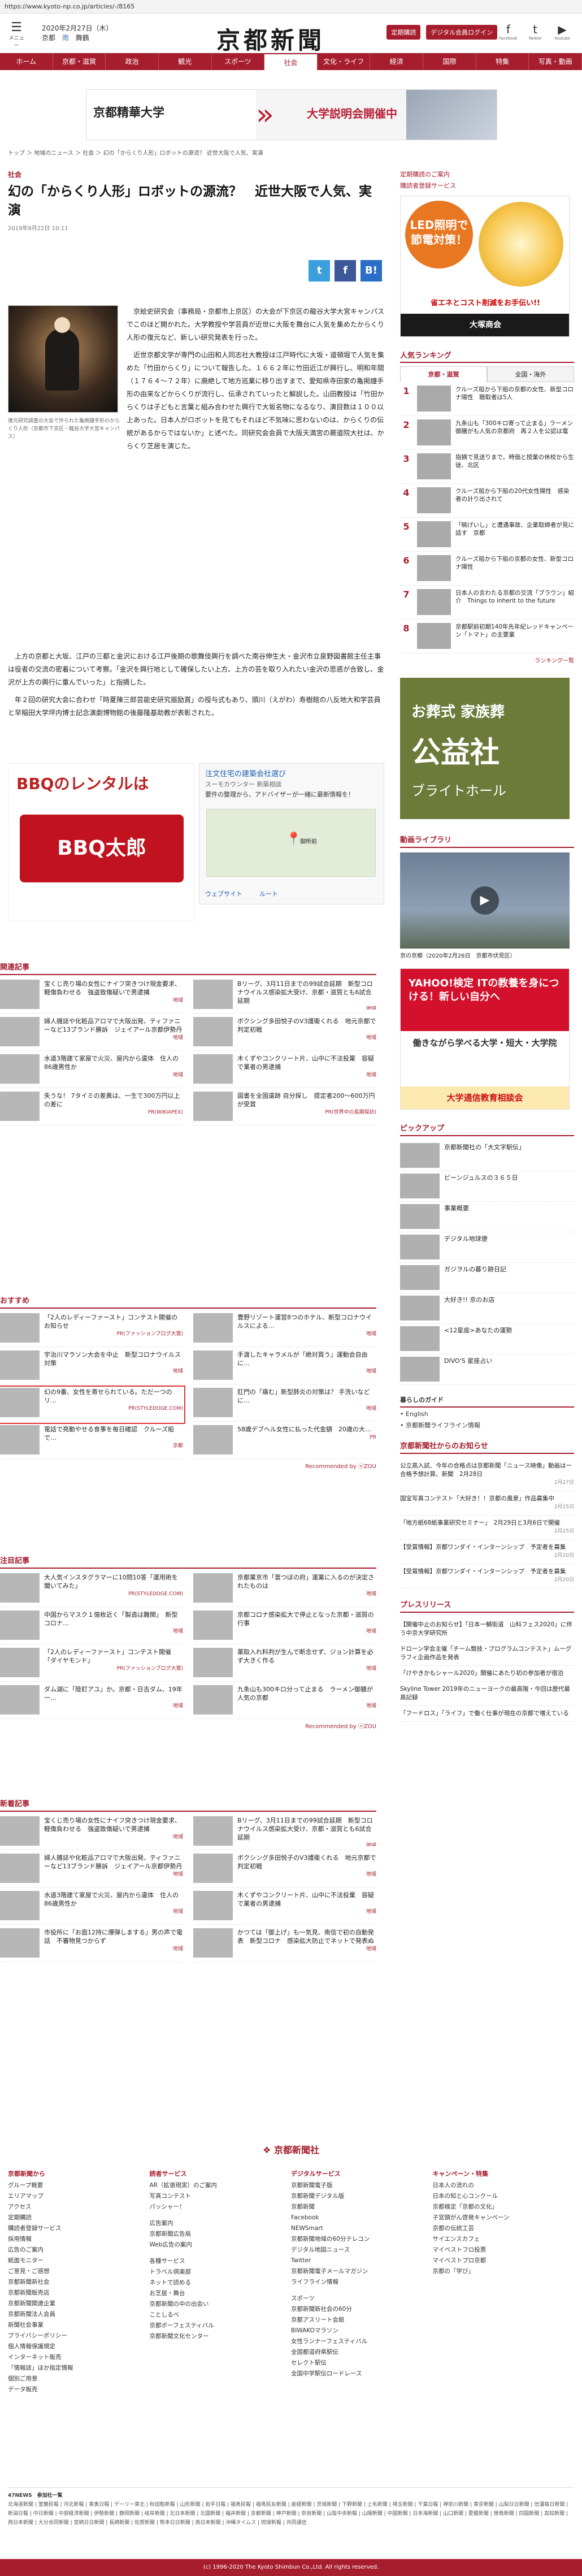 The width and height of the screenshot is (582, 2576). I want to click on footer-link: 京都新聞デジタル版, so click(362, 2196).